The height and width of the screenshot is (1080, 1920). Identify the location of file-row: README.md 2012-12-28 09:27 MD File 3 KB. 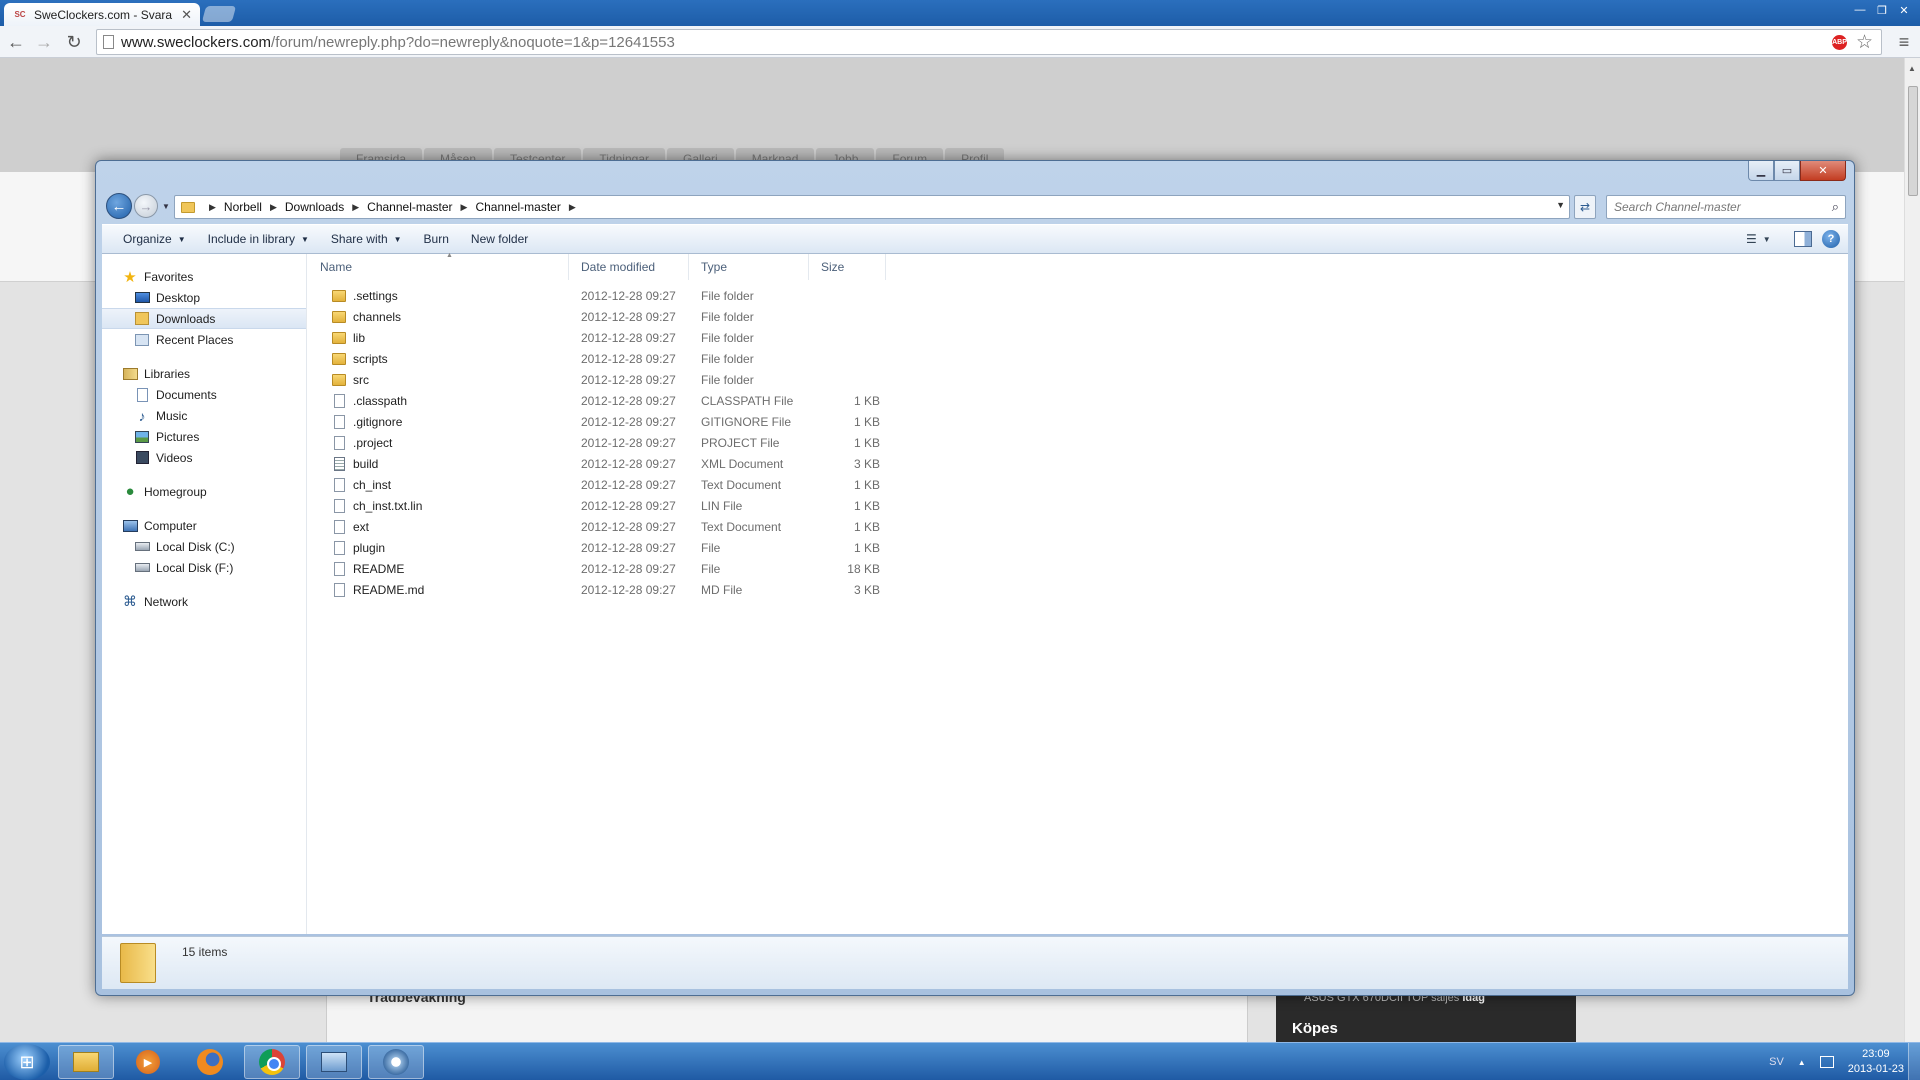
(597, 589).